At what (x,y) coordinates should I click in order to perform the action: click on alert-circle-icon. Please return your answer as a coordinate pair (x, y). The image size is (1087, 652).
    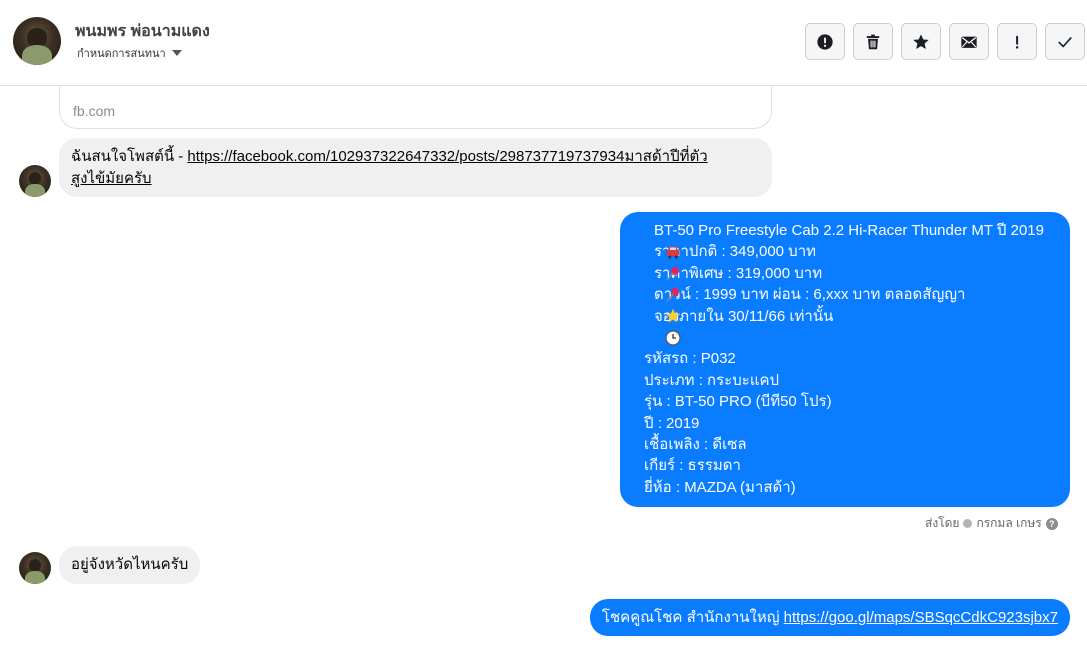
    Looking at the image, I should click on (825, 41).